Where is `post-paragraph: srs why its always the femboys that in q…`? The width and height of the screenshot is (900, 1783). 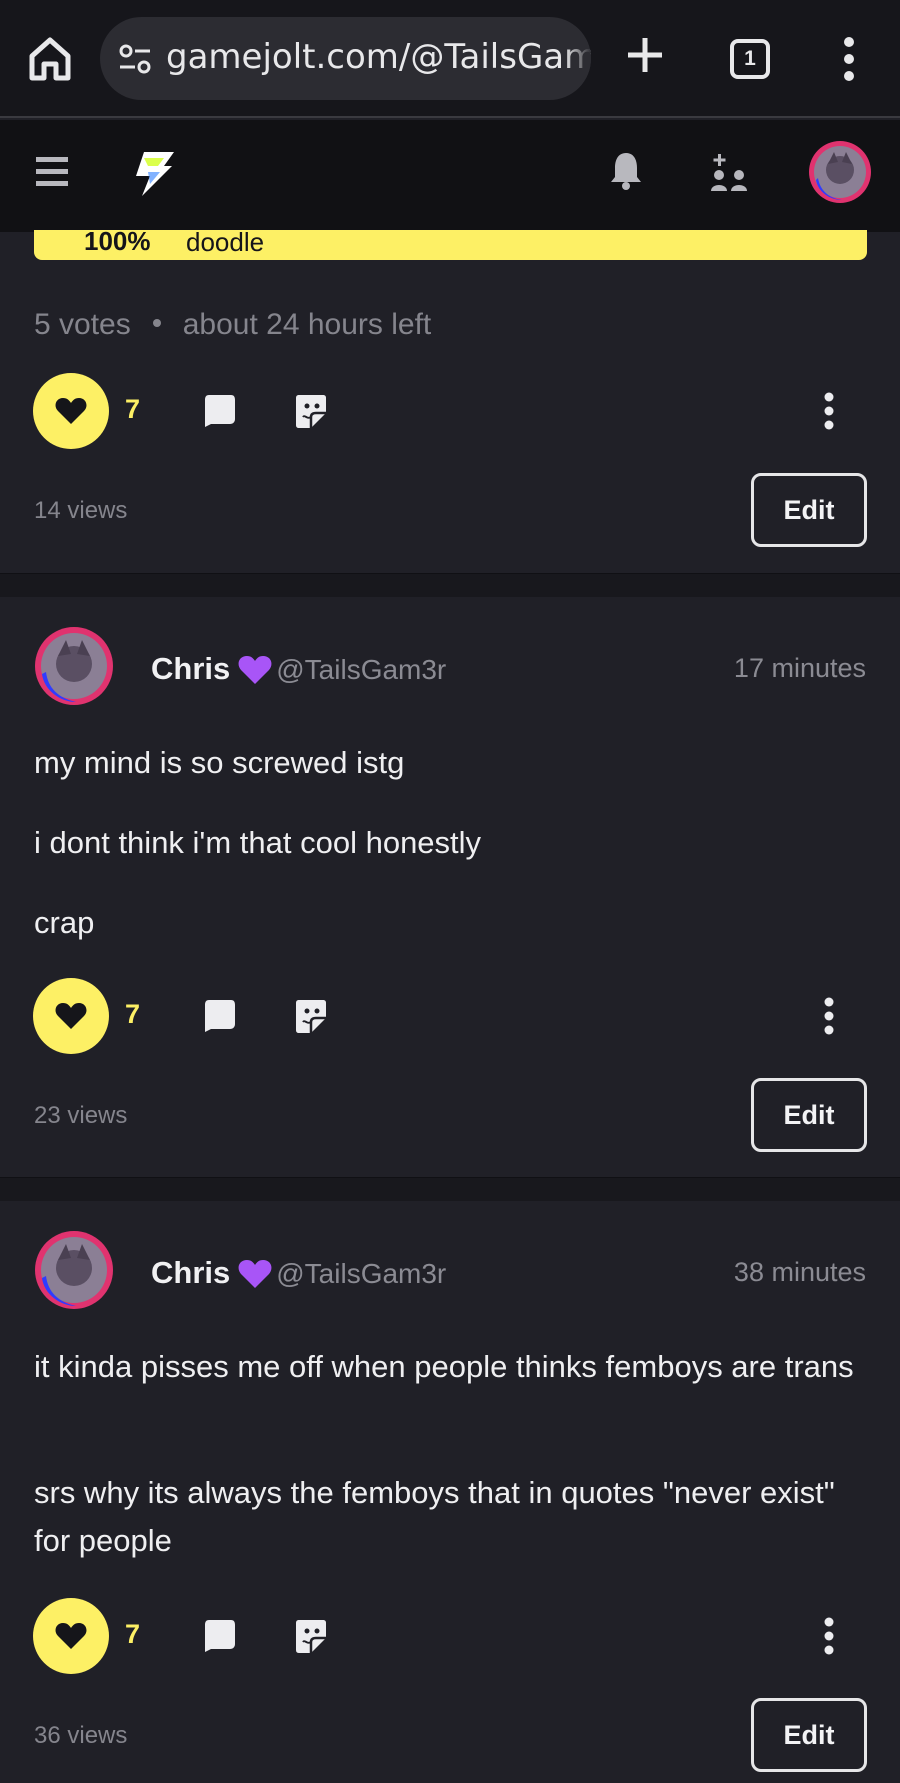 post-paragraph: srs why its always the femboys that in q… is located at coordinates (434, 1516).